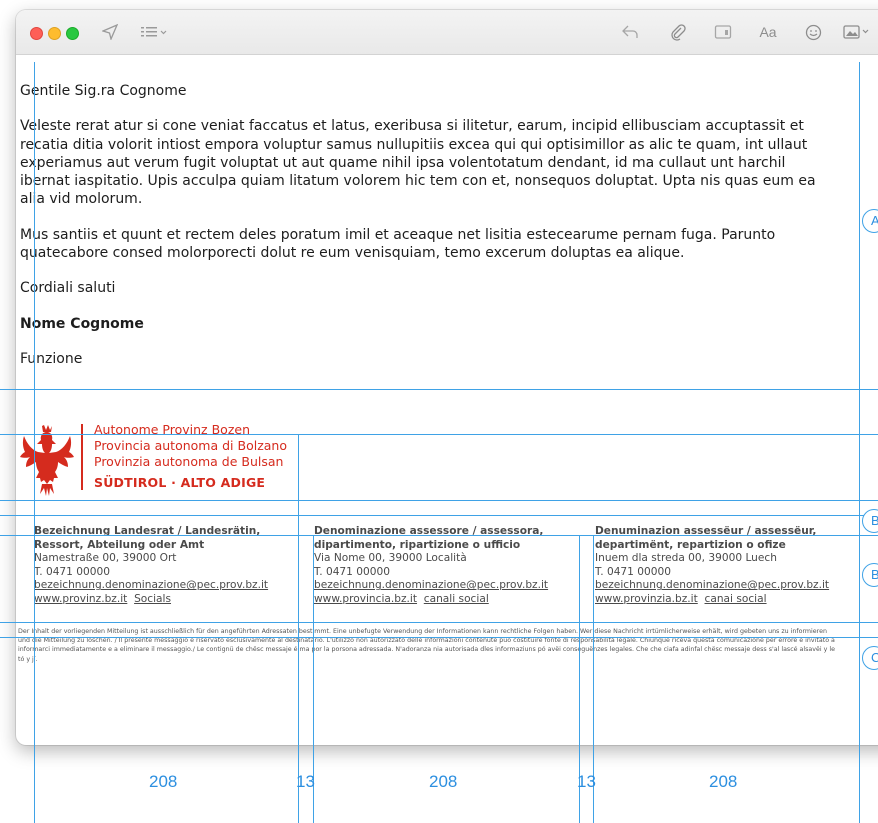  What do you see at coordinates (172, 429) in the screenshot?
I see `logo-line-1: Autonome Provinz Bozen` at bounding box center [172, 429].